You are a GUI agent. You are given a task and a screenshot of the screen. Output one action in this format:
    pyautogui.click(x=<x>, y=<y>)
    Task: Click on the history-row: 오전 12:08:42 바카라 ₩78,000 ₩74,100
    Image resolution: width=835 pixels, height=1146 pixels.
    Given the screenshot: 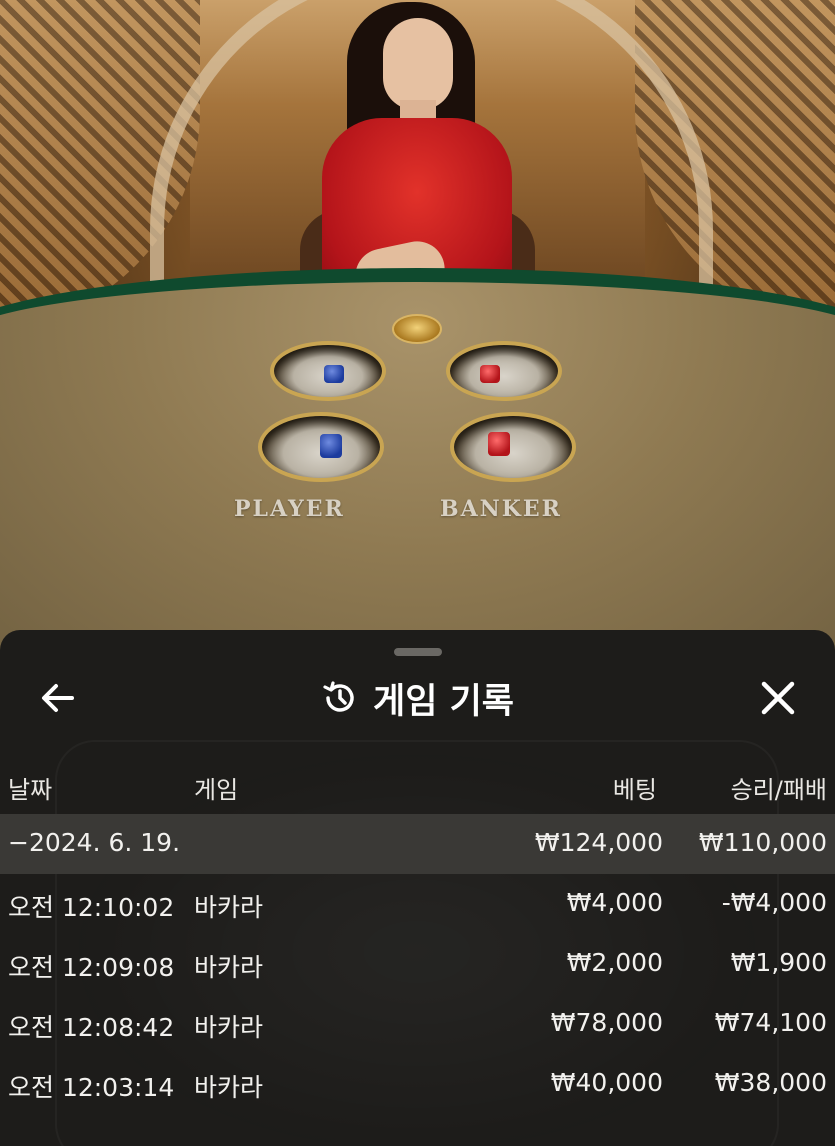 What is the action you would take?
    pyautogui.click(x=417, y=1024)
    